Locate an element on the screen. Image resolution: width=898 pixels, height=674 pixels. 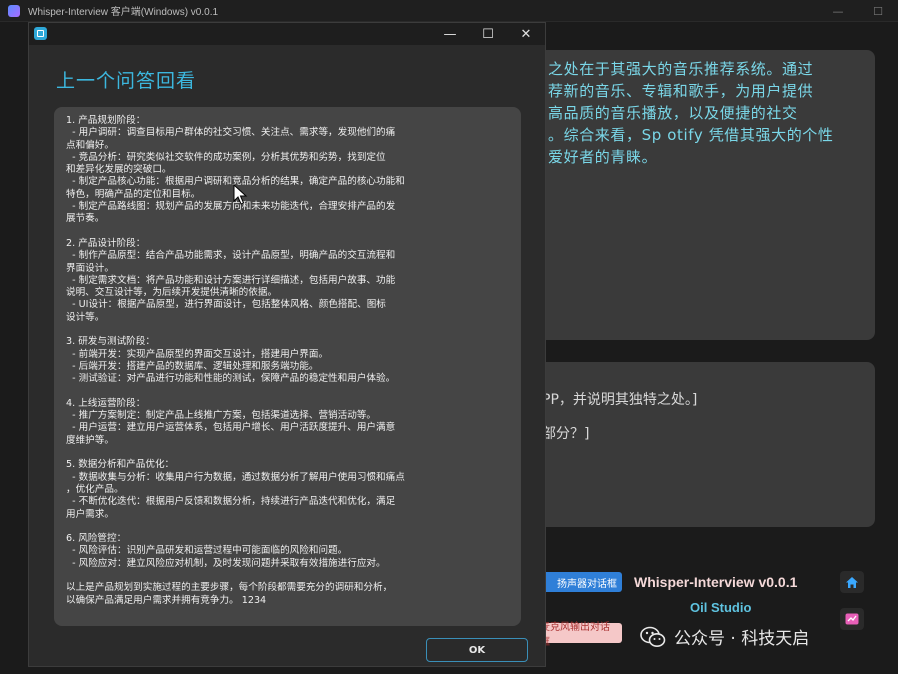
dialog-titlebar: — ☐ ✕ is located at coordinates (287, 34).